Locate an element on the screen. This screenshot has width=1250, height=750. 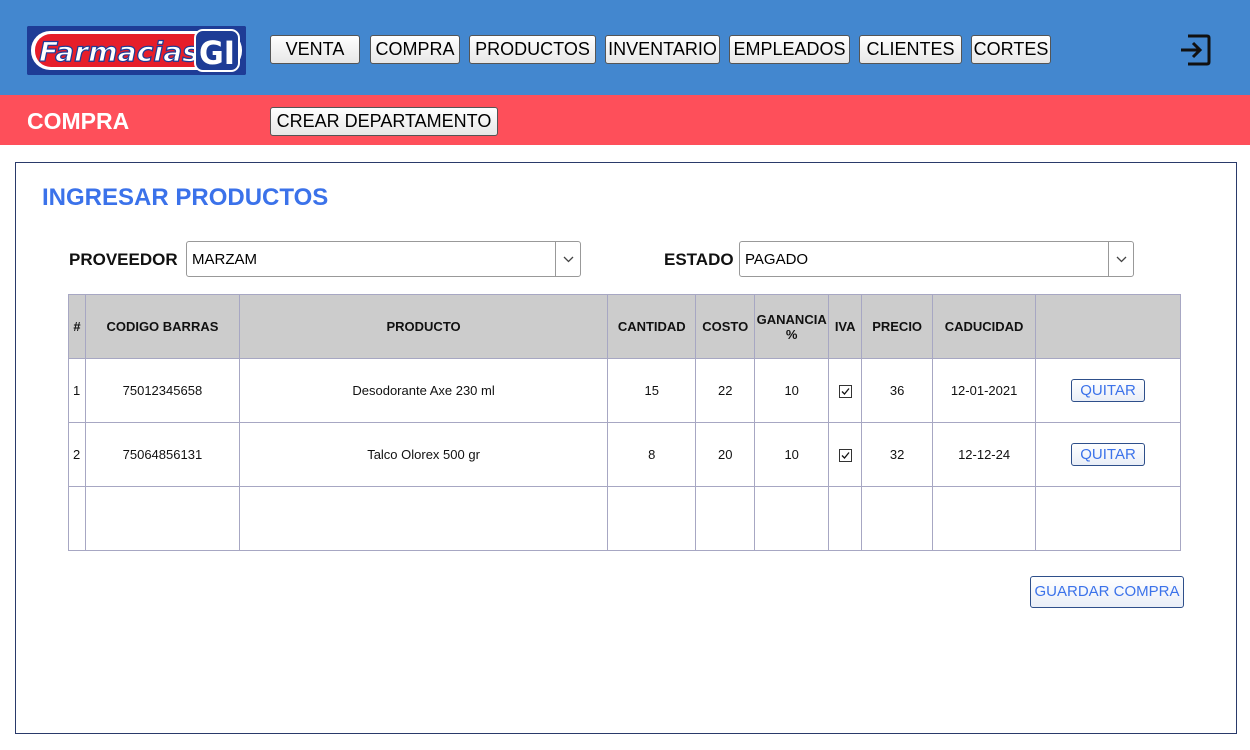
header-iva: IVA is located at coordinates (845, 326).